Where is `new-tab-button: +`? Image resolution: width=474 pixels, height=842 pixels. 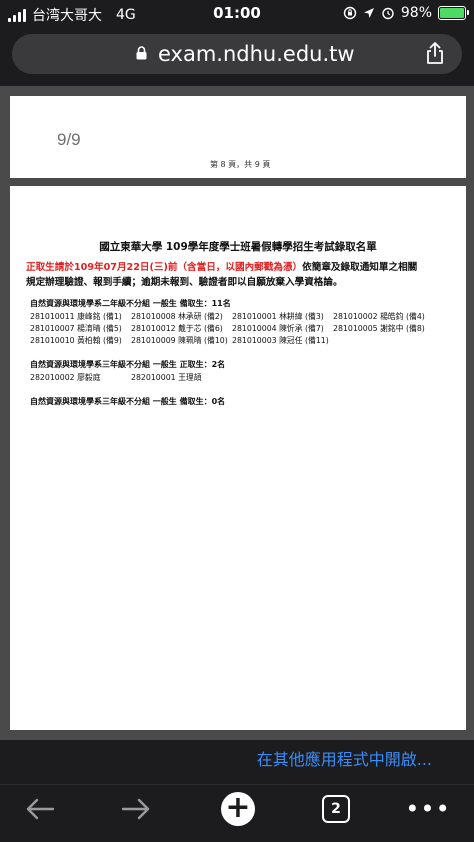
new-tab-button: + is located at coordinates (238, 809).